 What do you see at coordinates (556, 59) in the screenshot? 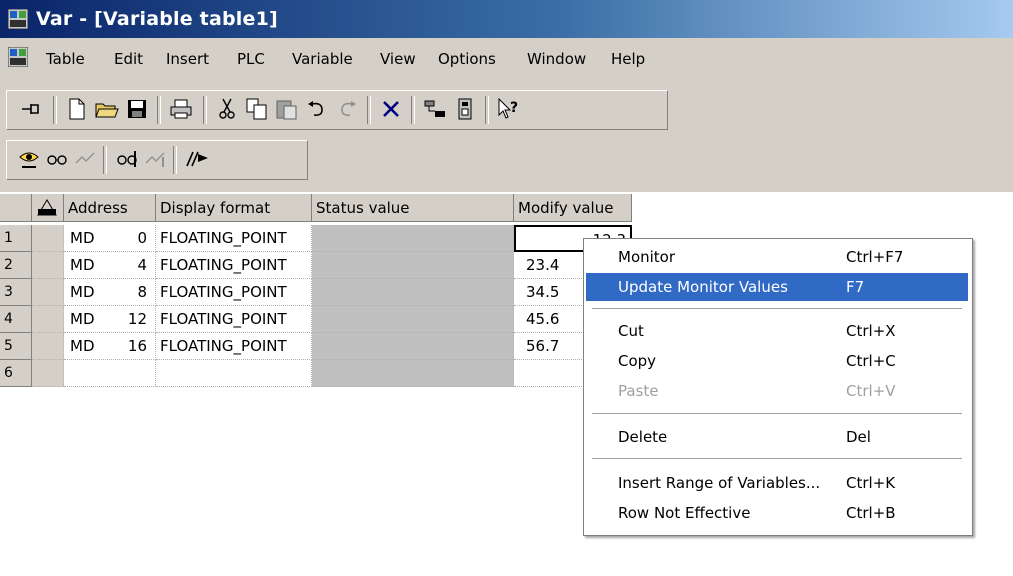
I see `menu-window: Window` at bounding box center [556, 59].